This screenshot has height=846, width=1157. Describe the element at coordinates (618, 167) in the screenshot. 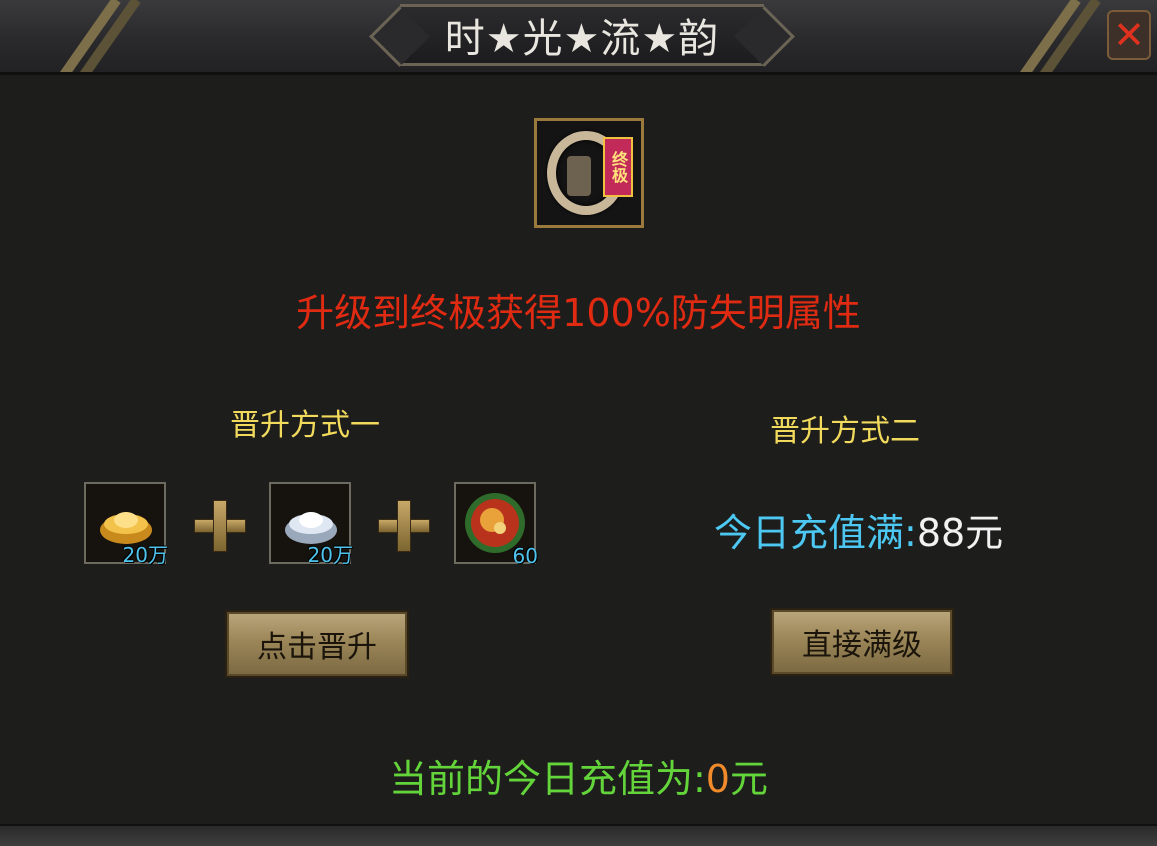

I see `ultimate-badge: 终极` at that location.